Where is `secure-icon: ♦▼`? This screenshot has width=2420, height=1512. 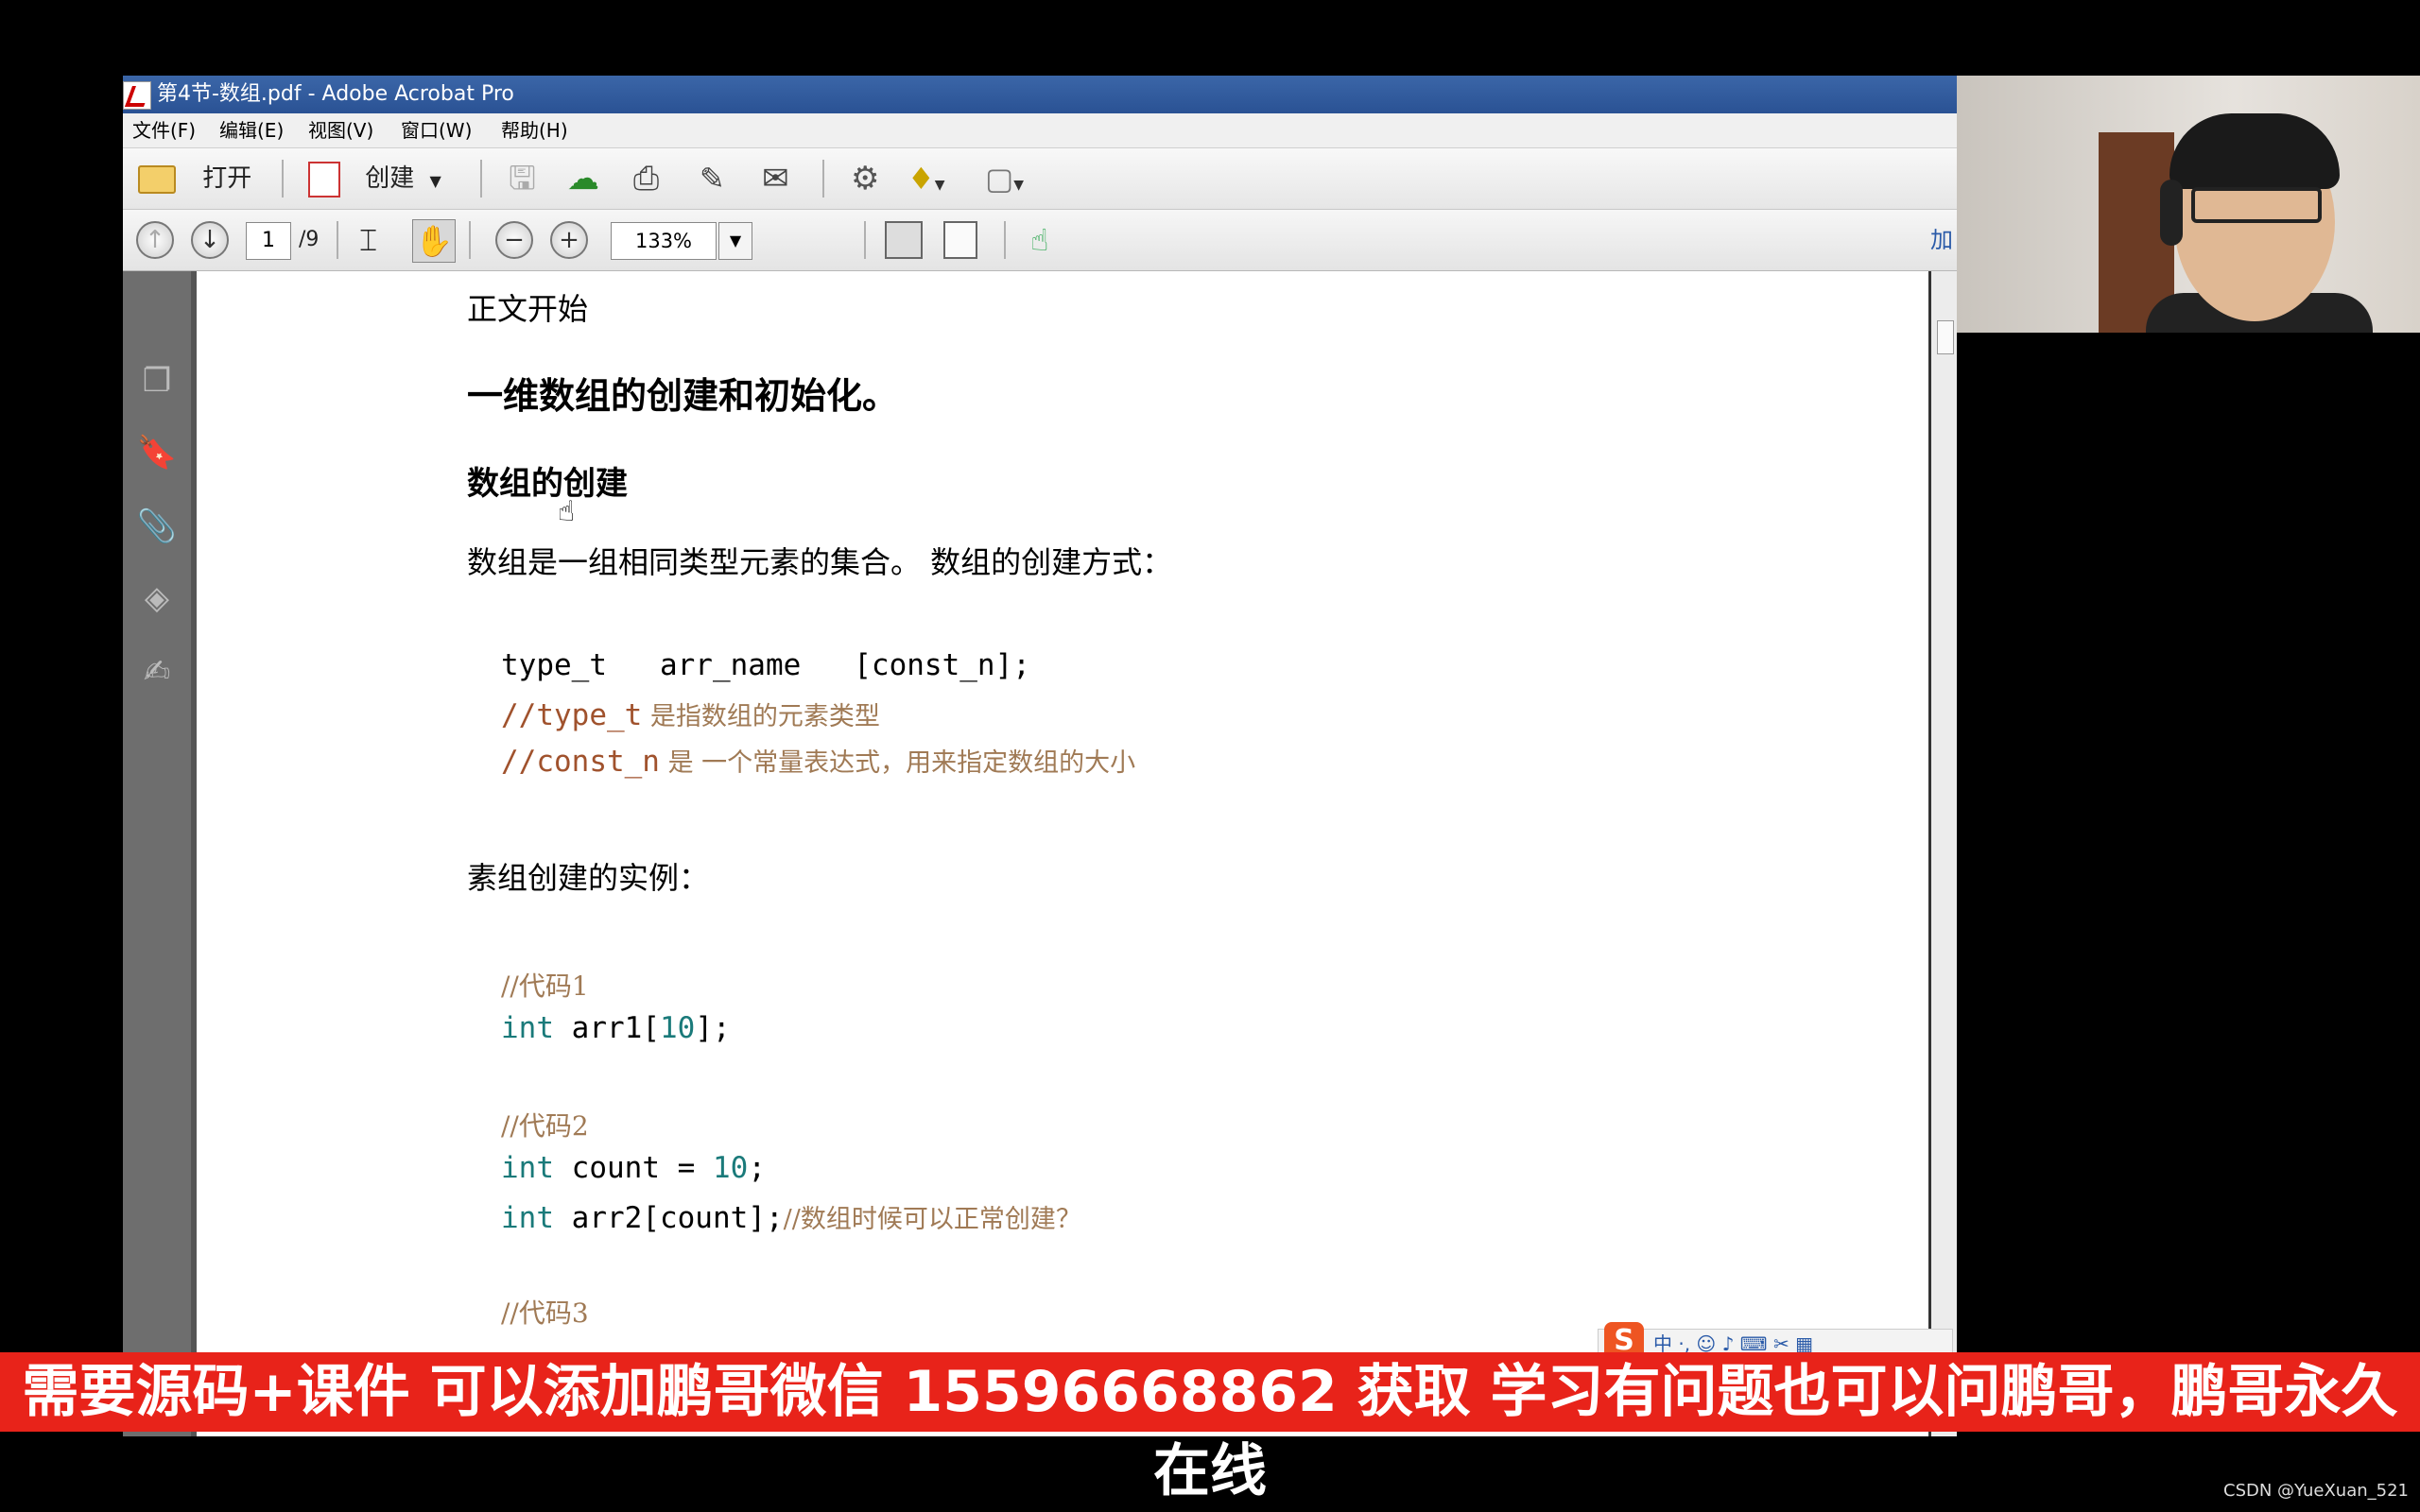 secure-icon: ♦▼ is located at coordinates (927, 179).